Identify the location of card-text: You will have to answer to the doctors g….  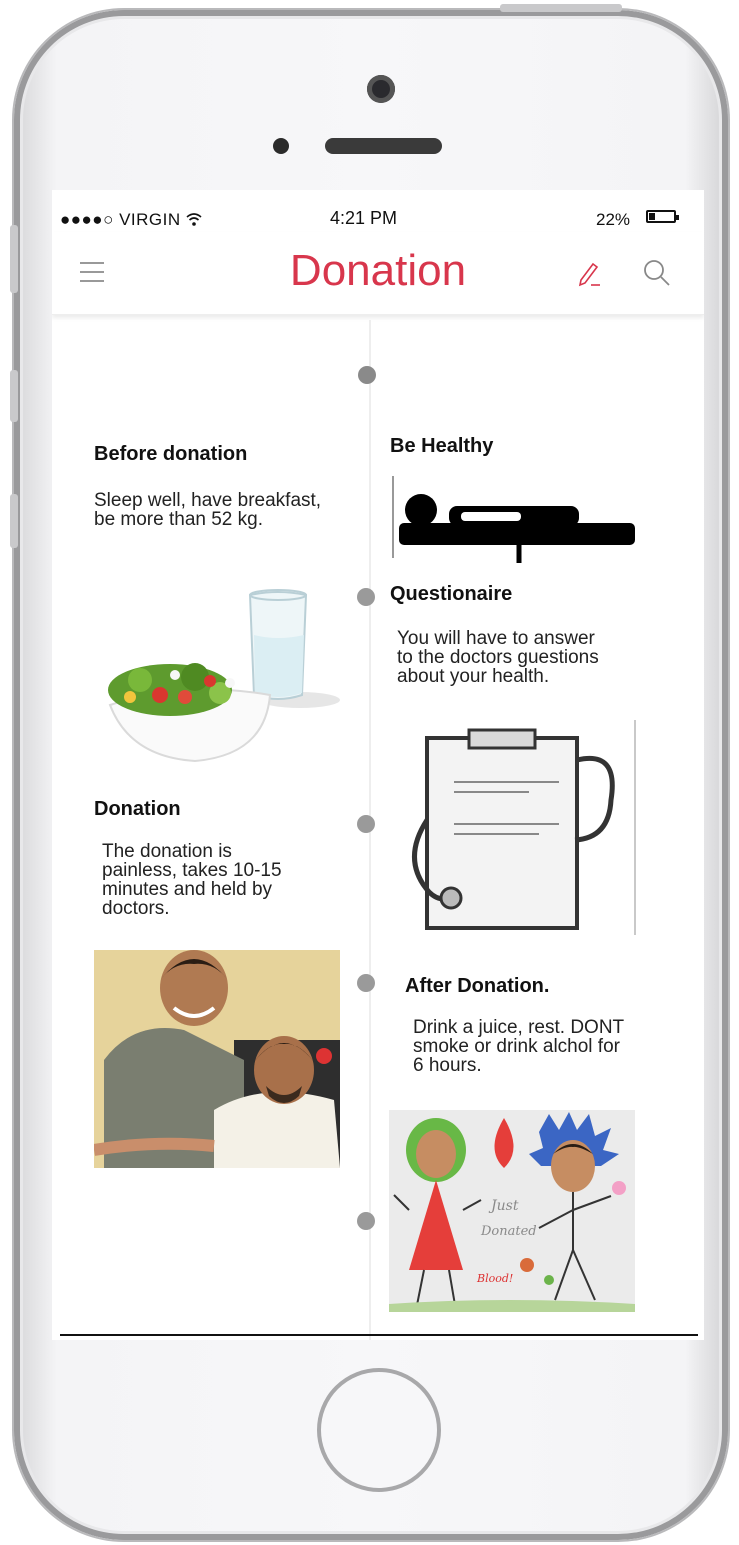
(498, 657).